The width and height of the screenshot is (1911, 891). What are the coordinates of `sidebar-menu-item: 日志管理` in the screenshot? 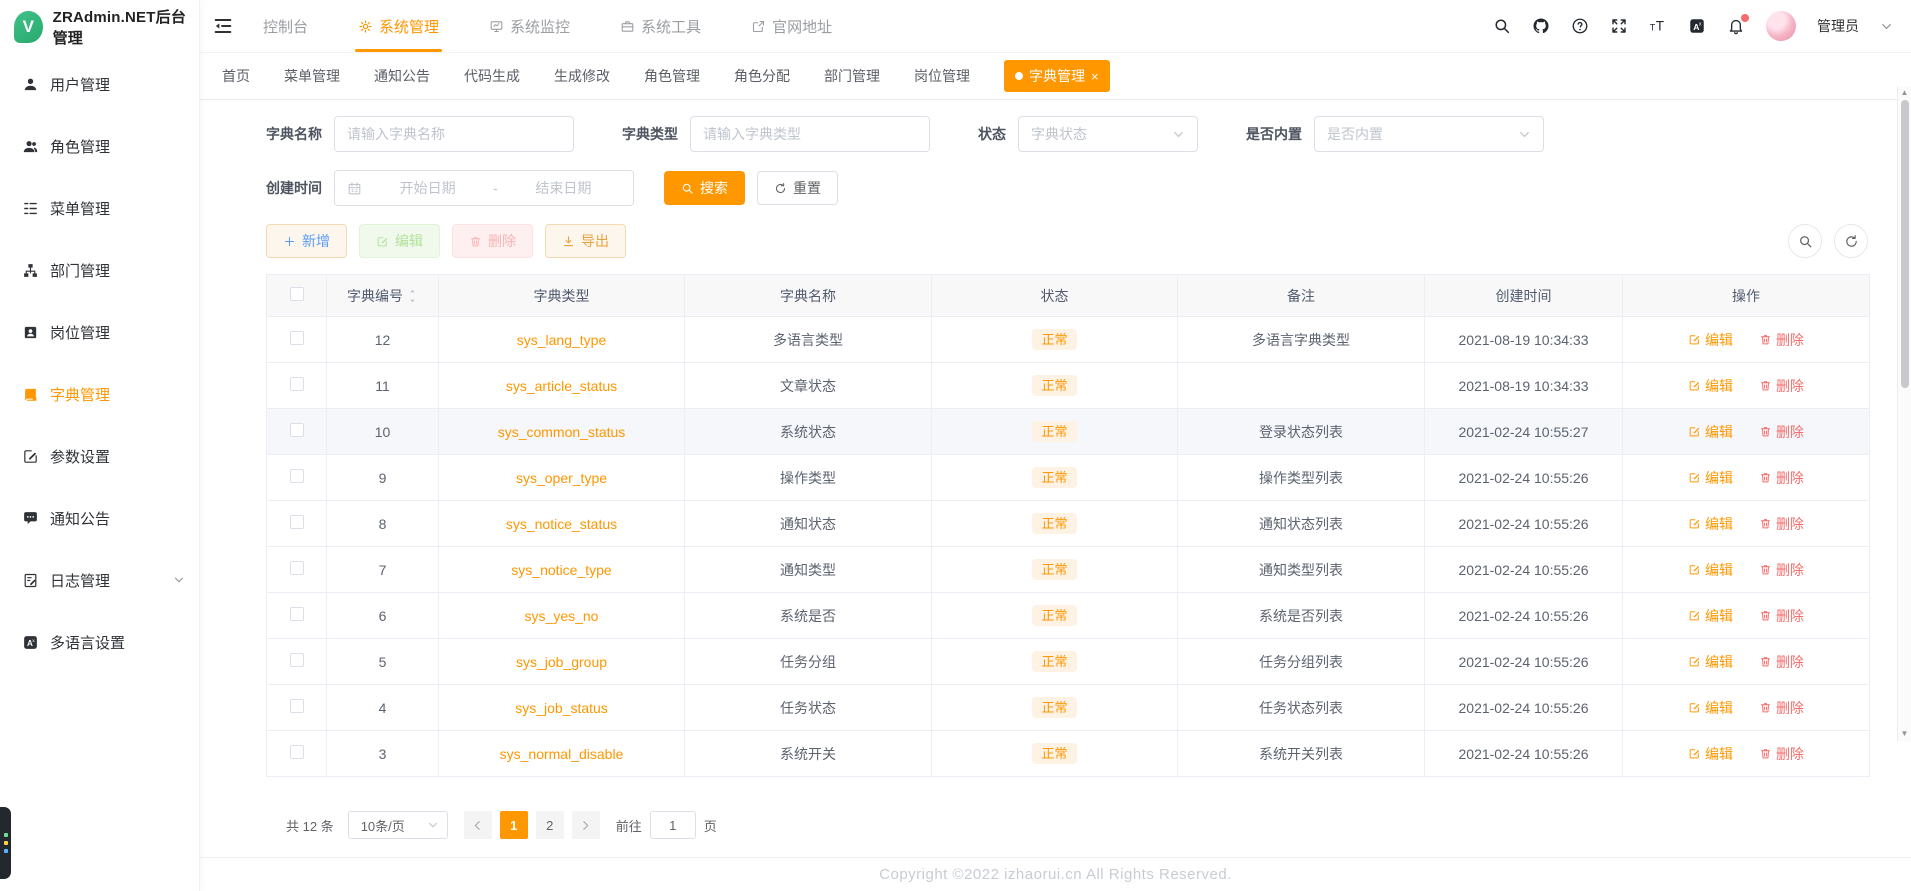 It's located at (99, 580).